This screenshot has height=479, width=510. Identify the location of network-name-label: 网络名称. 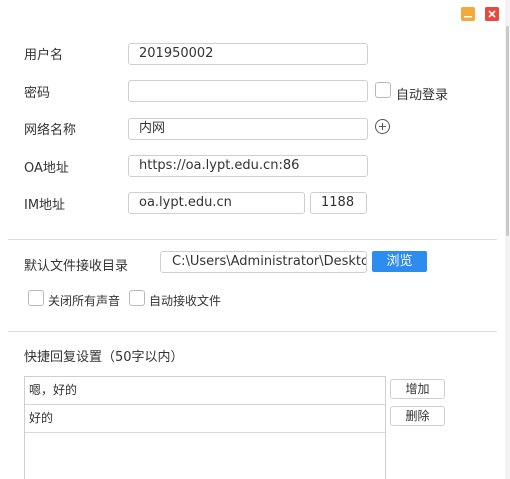
(50, 130).